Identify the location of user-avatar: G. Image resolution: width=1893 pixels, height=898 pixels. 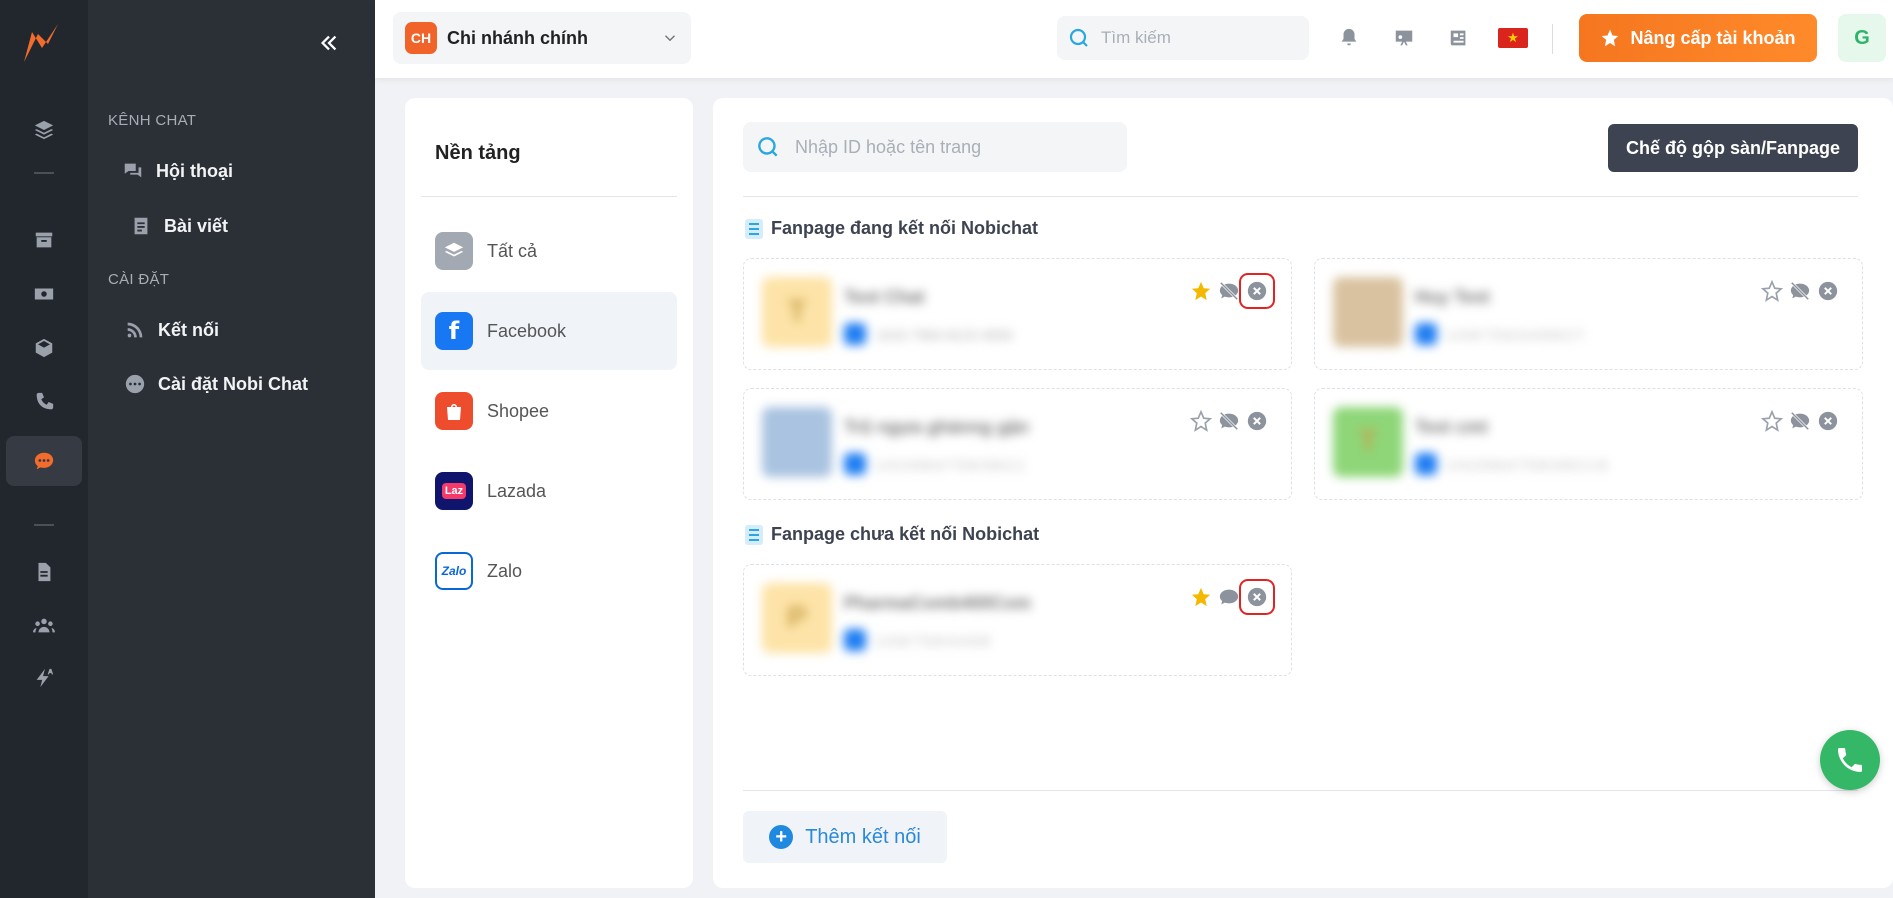
(1862, 38).